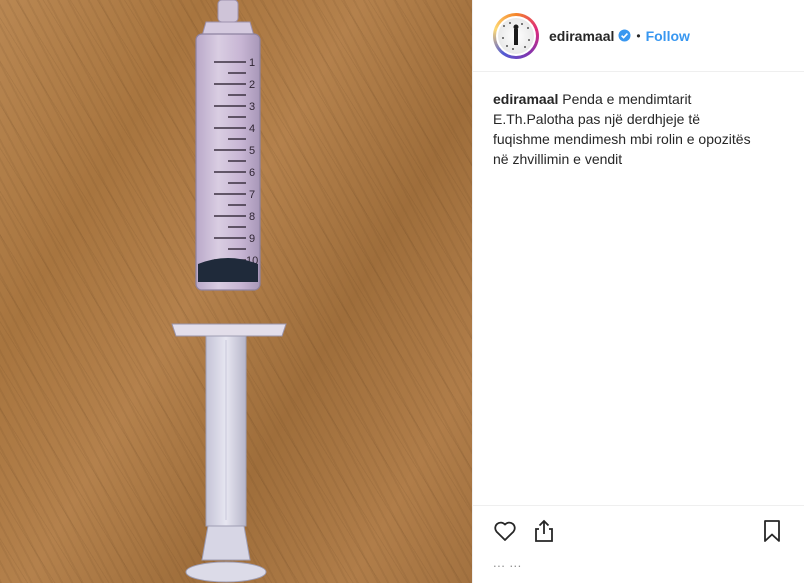  Describe the element at coordinates (252, 239) in the screenshot. I see `scale-label: 9` at that location.